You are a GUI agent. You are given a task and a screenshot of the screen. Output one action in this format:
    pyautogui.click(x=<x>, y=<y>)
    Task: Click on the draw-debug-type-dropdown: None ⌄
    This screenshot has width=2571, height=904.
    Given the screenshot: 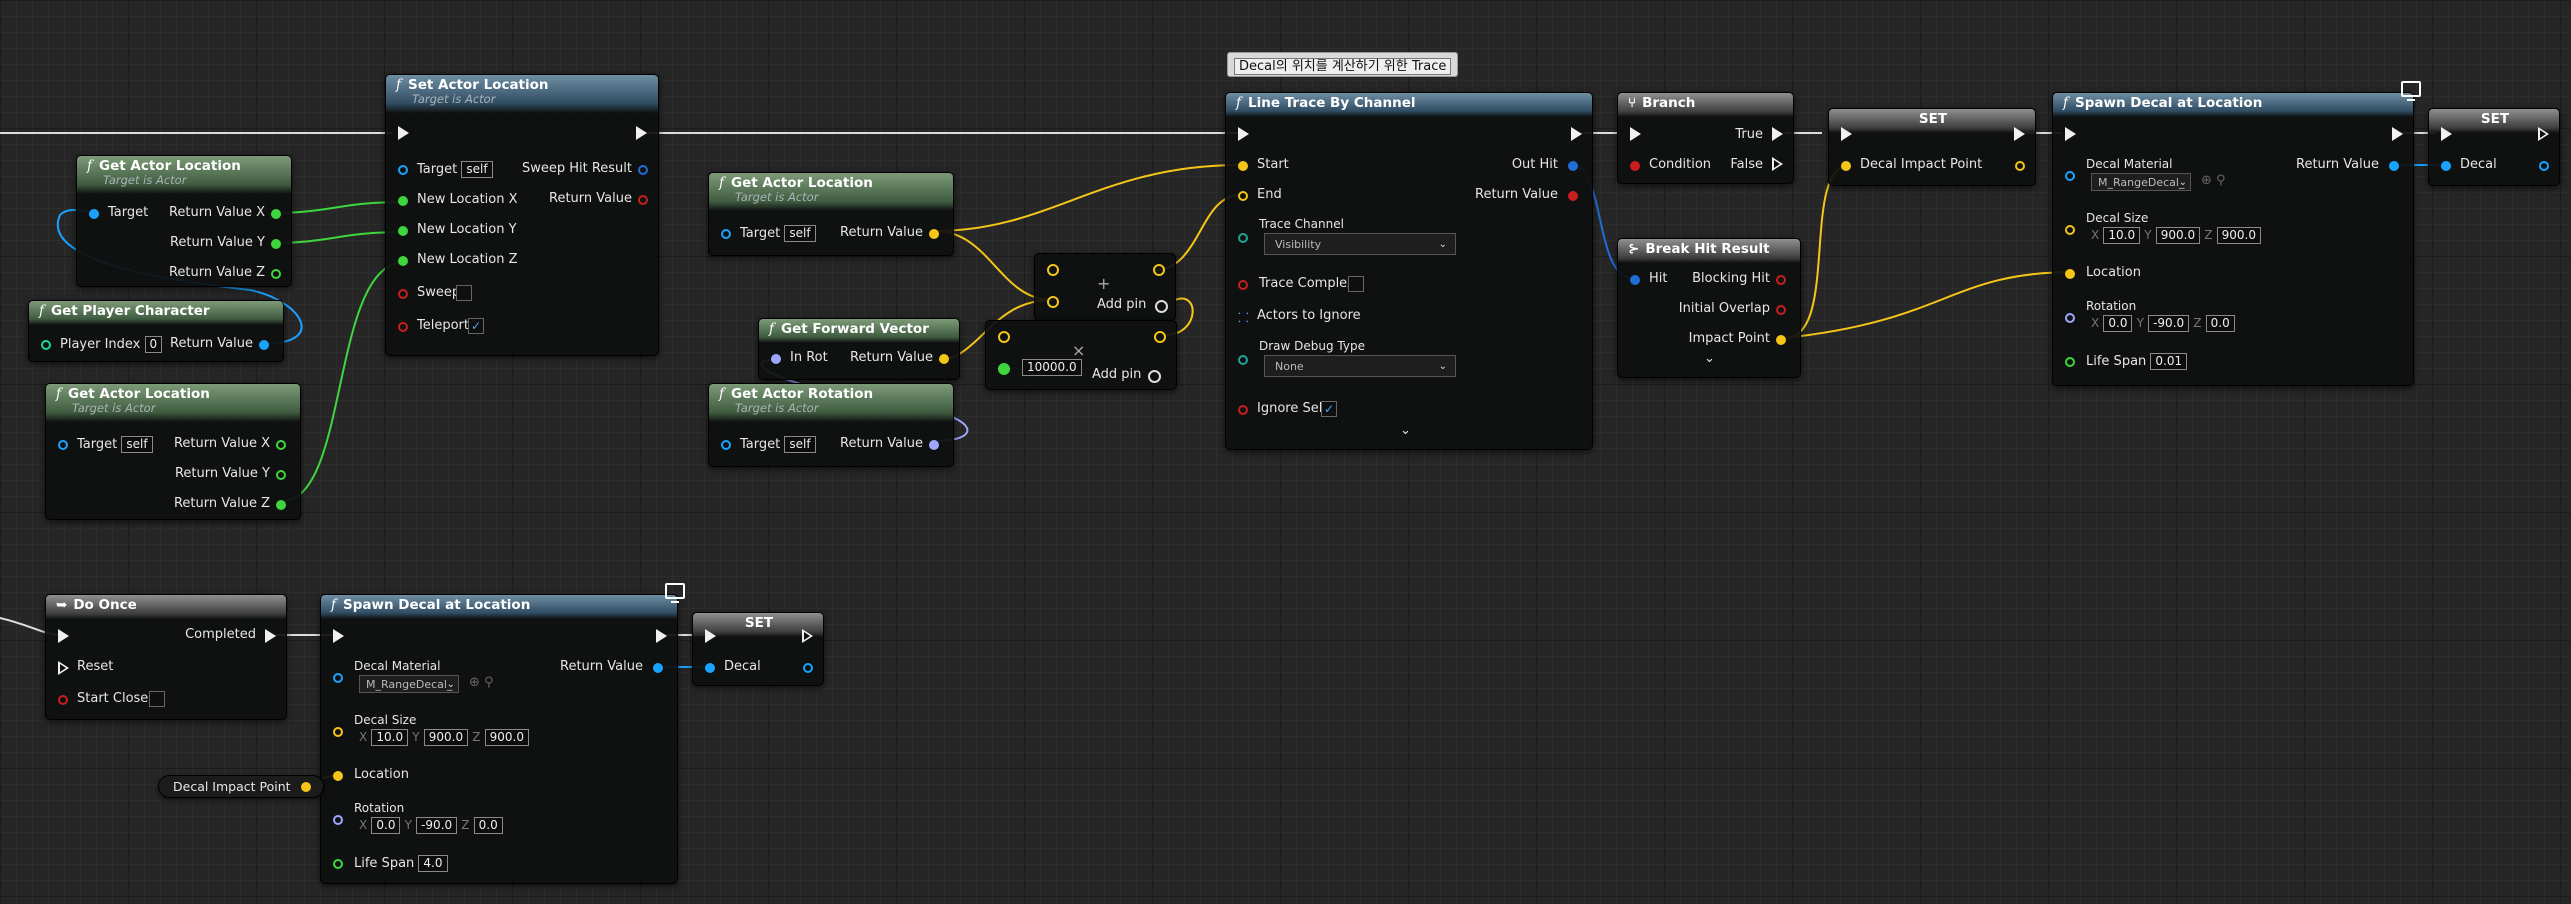 What is the action you would take?
    pyautogui.click(x=1360, y=366)
    